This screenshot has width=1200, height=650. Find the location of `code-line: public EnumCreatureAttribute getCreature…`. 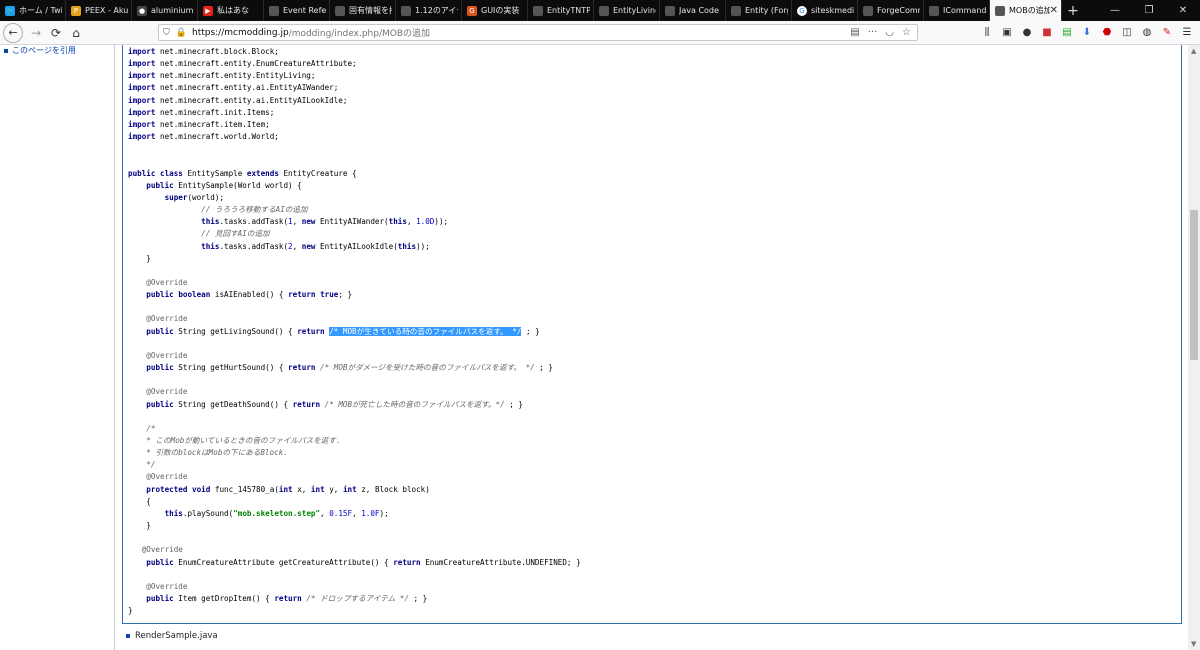

code-line: public EnumCreatureAttribute getCreature… is located at coordinates (354, 562).